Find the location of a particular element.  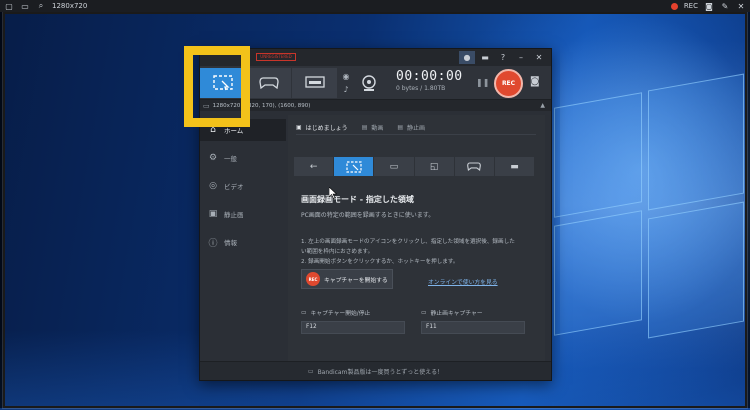

game-mode-button is located at coordinates (268, 83).